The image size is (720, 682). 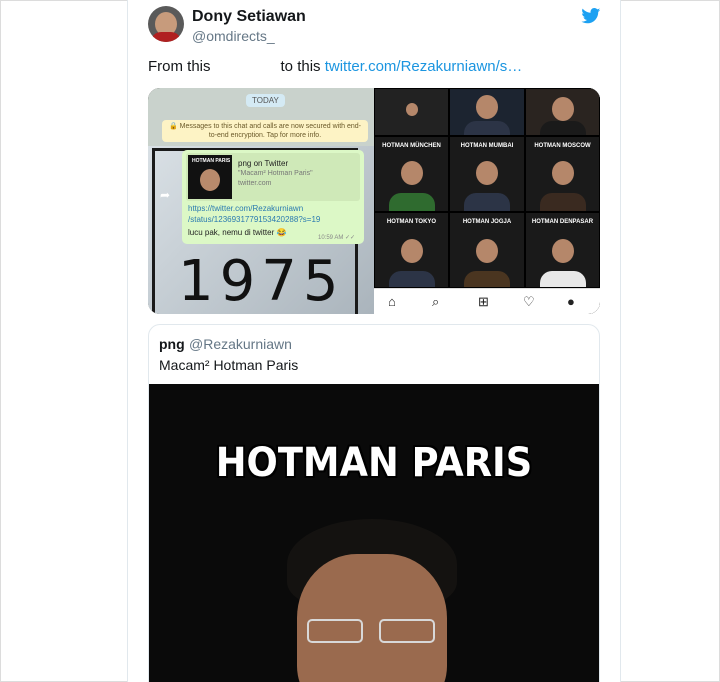 I want to click on tile-mumbai: HOTMAN MUMBAI, so click(x=487, y=174).